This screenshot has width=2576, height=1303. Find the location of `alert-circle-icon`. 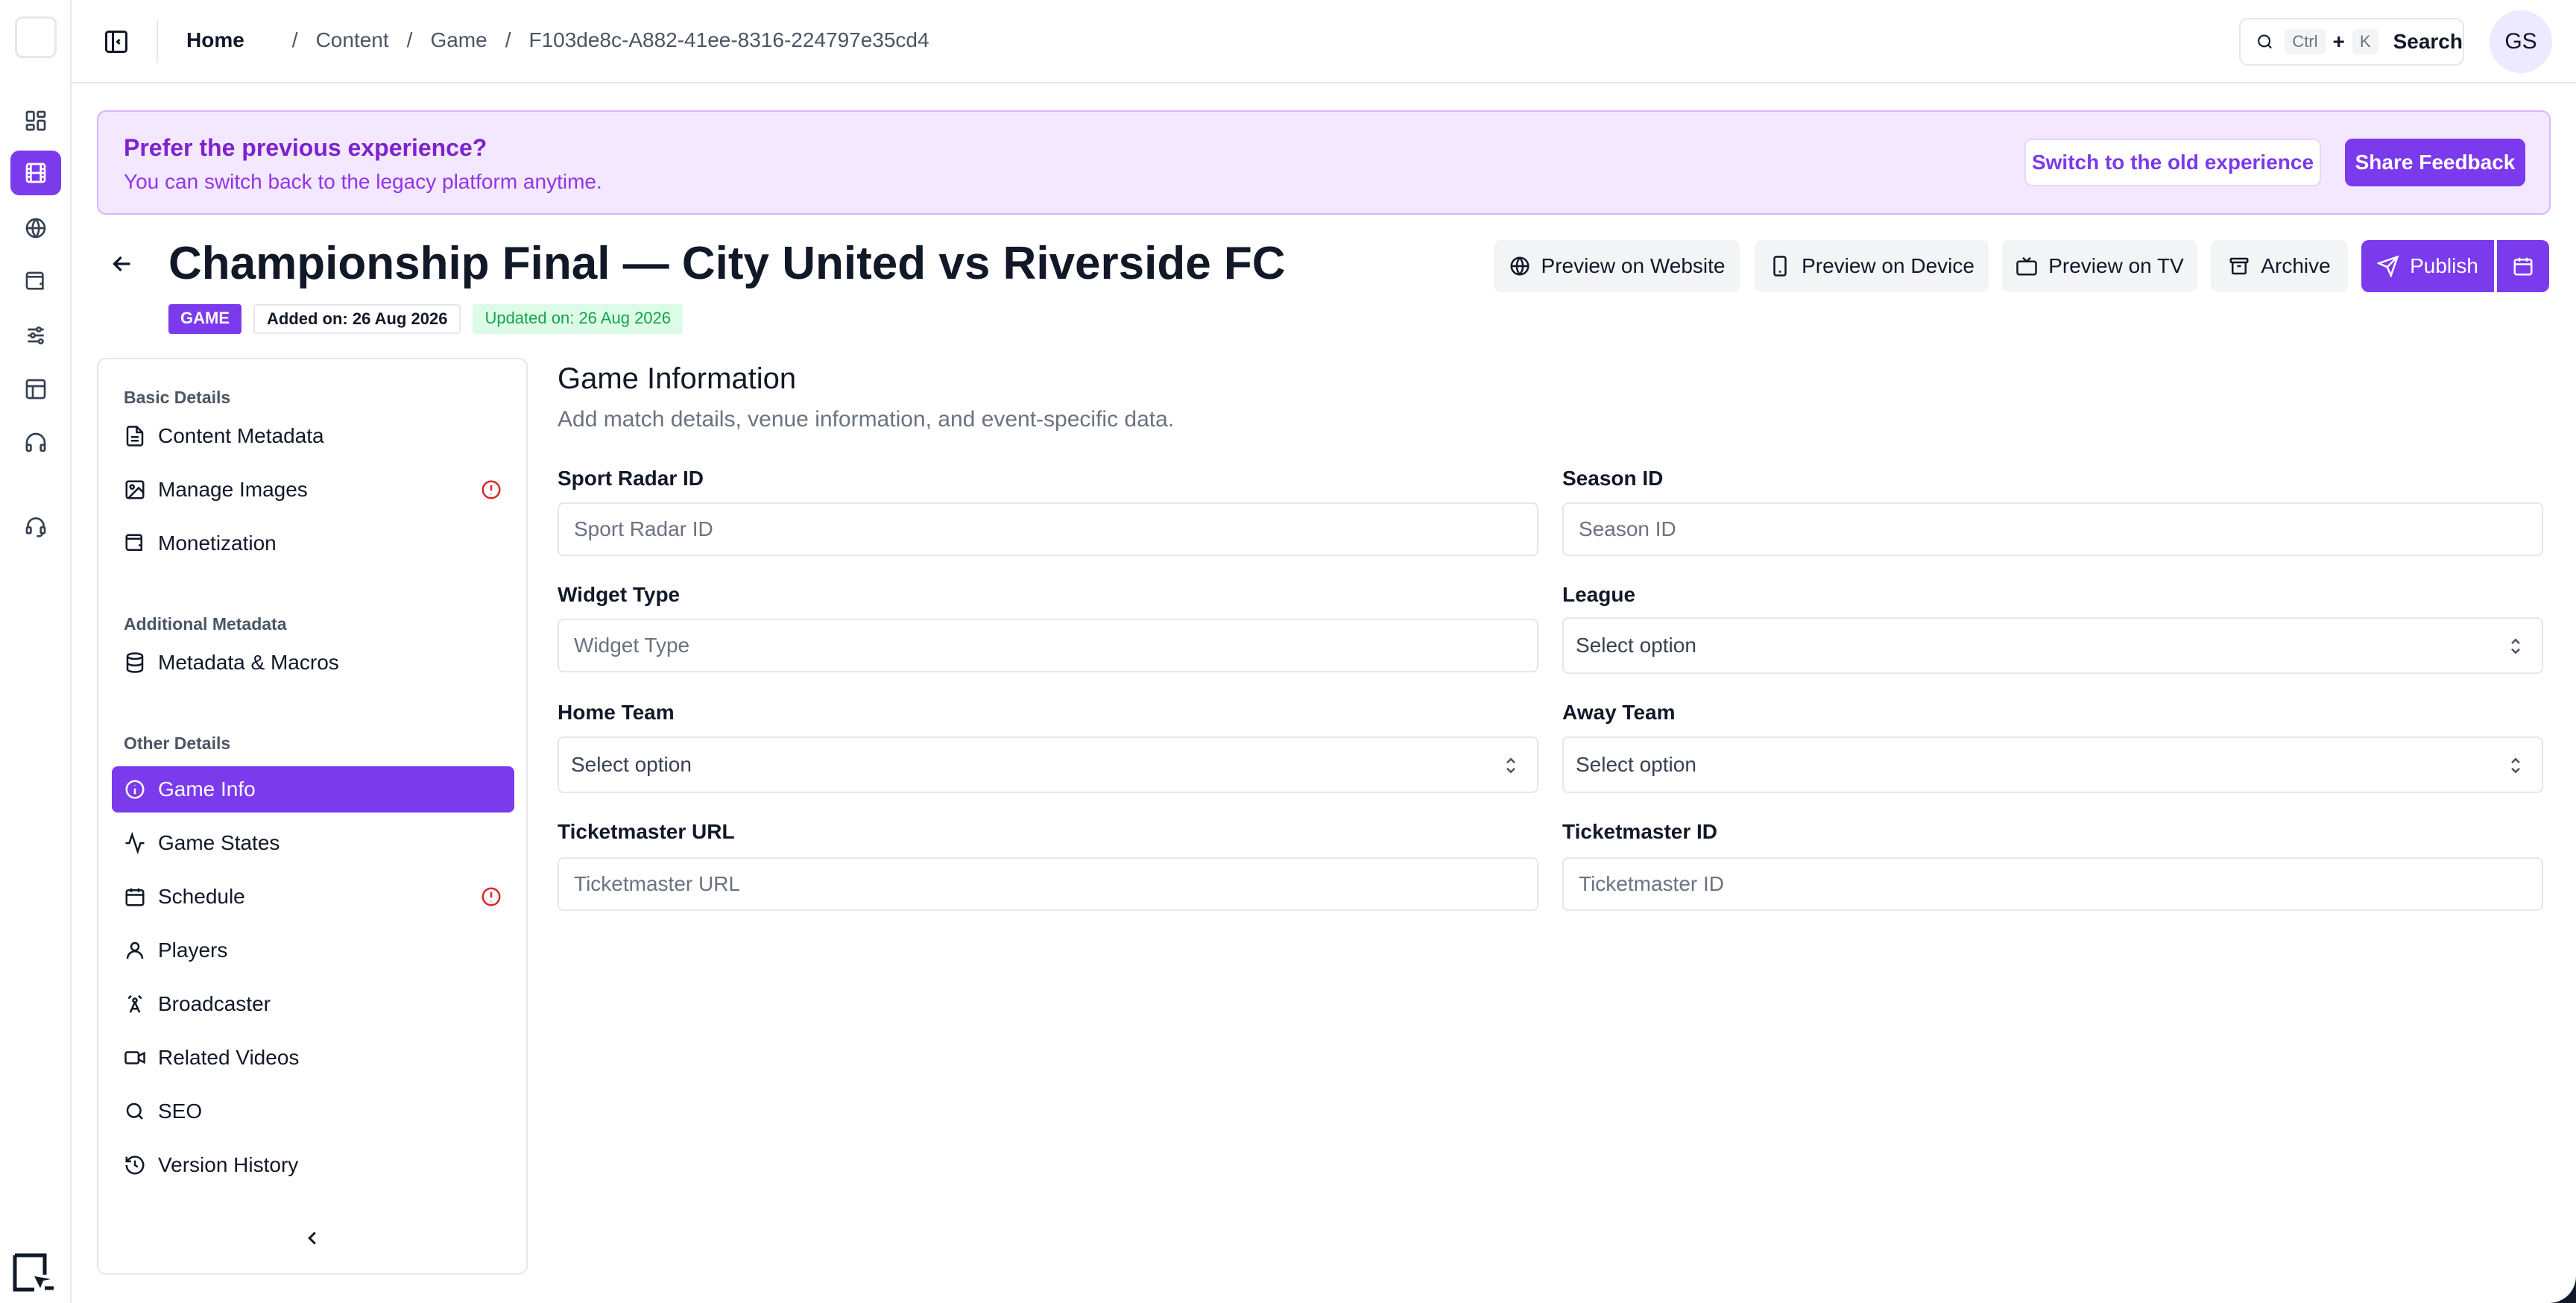

alert-circle-icon is located at coordinates (491, 897).